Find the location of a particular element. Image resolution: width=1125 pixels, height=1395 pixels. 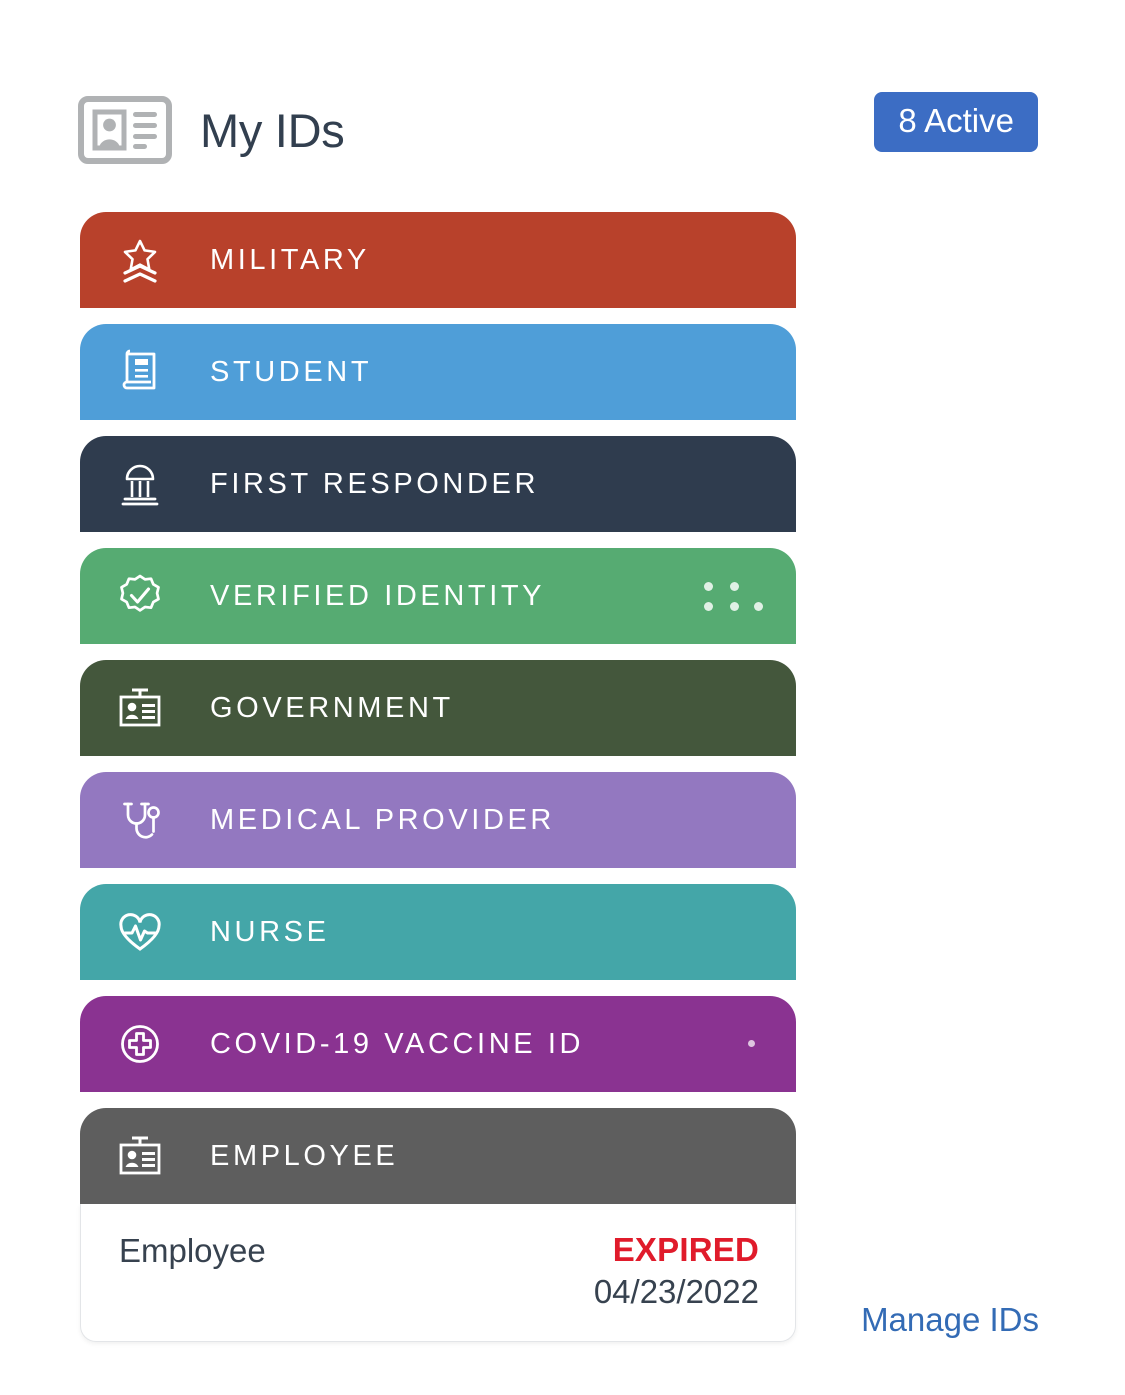

id-card-icon is located at coordinates (125, 130).